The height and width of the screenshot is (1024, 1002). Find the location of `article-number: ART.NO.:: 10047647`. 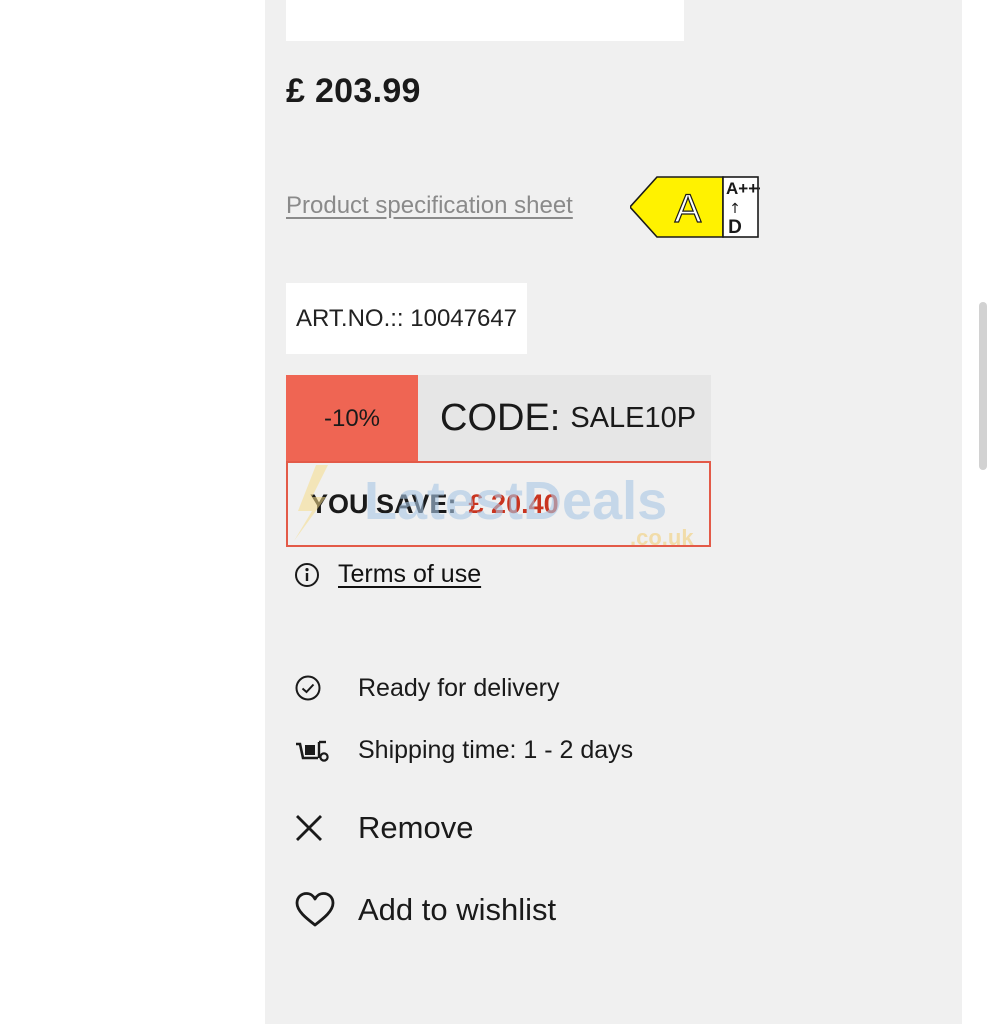

article-number: ART.NO.:: 10047647 is located at coordinates (406, 318).